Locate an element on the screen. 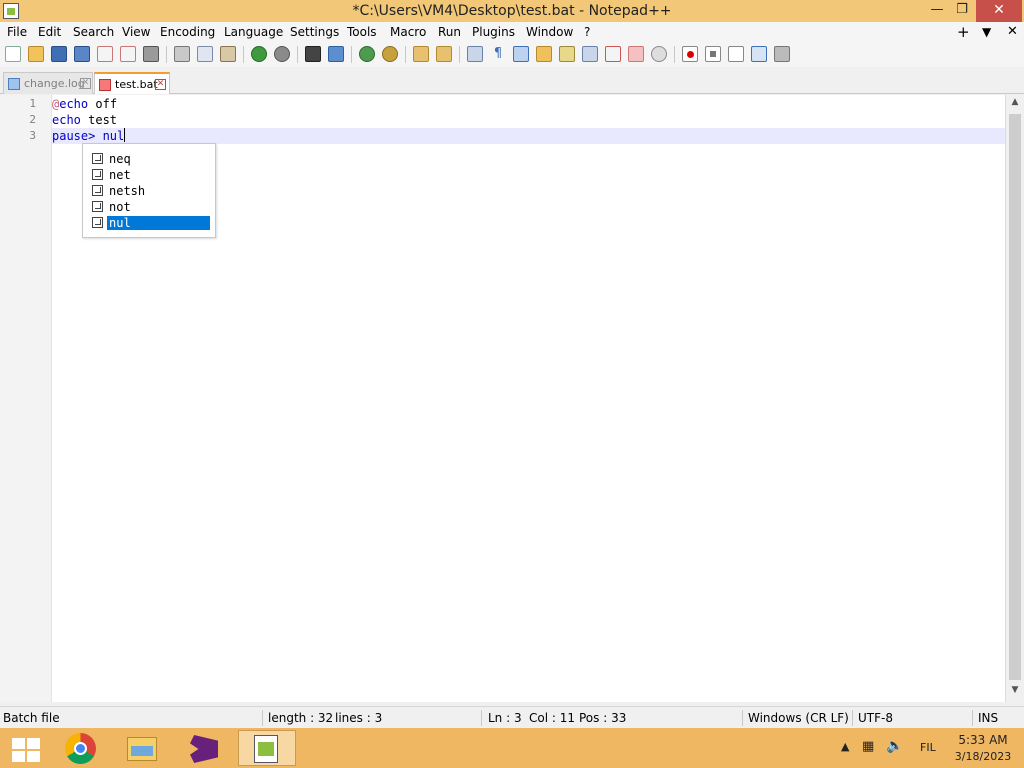 The image size is (1024, 768). code-line-2: echo test is located at coordinates (84, 120).